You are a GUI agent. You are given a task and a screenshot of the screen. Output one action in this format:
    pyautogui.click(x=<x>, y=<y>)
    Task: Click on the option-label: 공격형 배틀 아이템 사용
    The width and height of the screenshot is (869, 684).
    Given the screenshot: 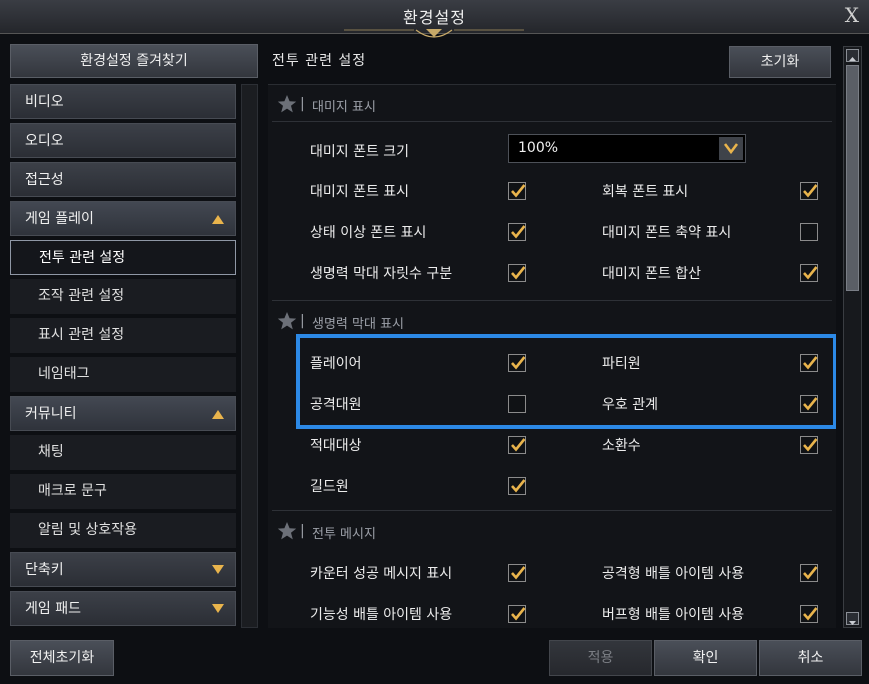 What is the action you would take?
    pyautogui.click(x=673, y=574)
    